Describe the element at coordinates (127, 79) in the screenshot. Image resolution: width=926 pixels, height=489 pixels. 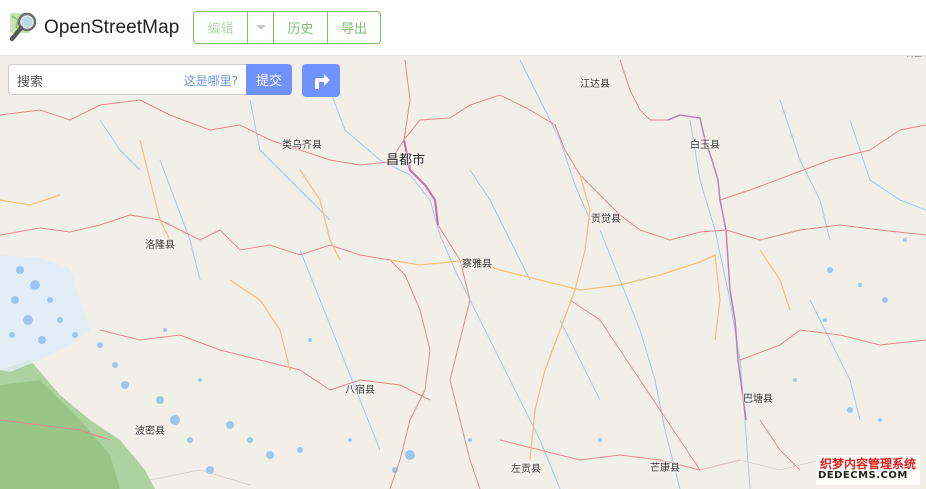
I see `search-input: 搜索 这是哪里?` at that location.